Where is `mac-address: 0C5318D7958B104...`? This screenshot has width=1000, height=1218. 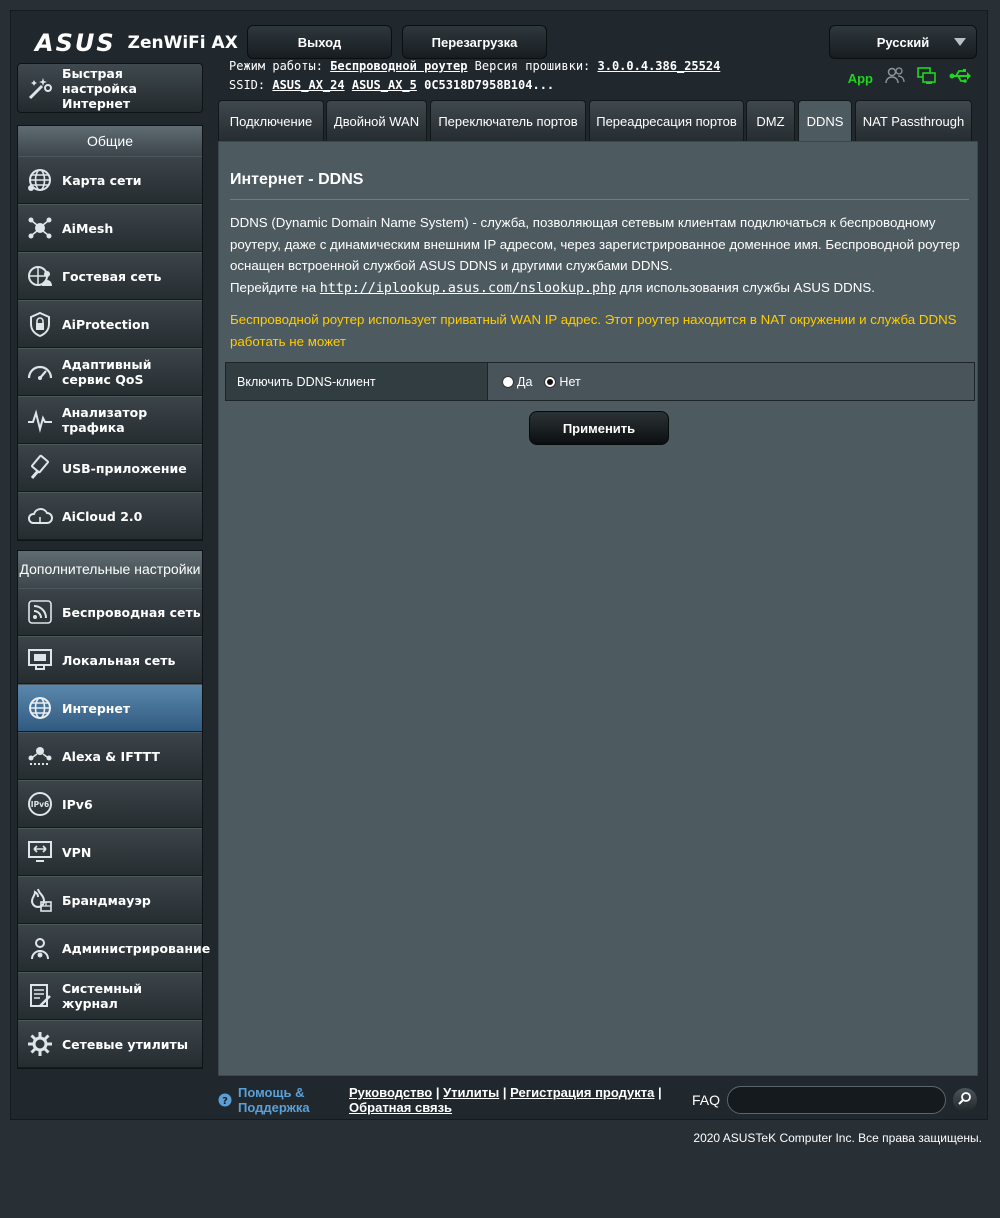 mac-address: 0C5318D7958B104... is located at coordinates (489, 85).